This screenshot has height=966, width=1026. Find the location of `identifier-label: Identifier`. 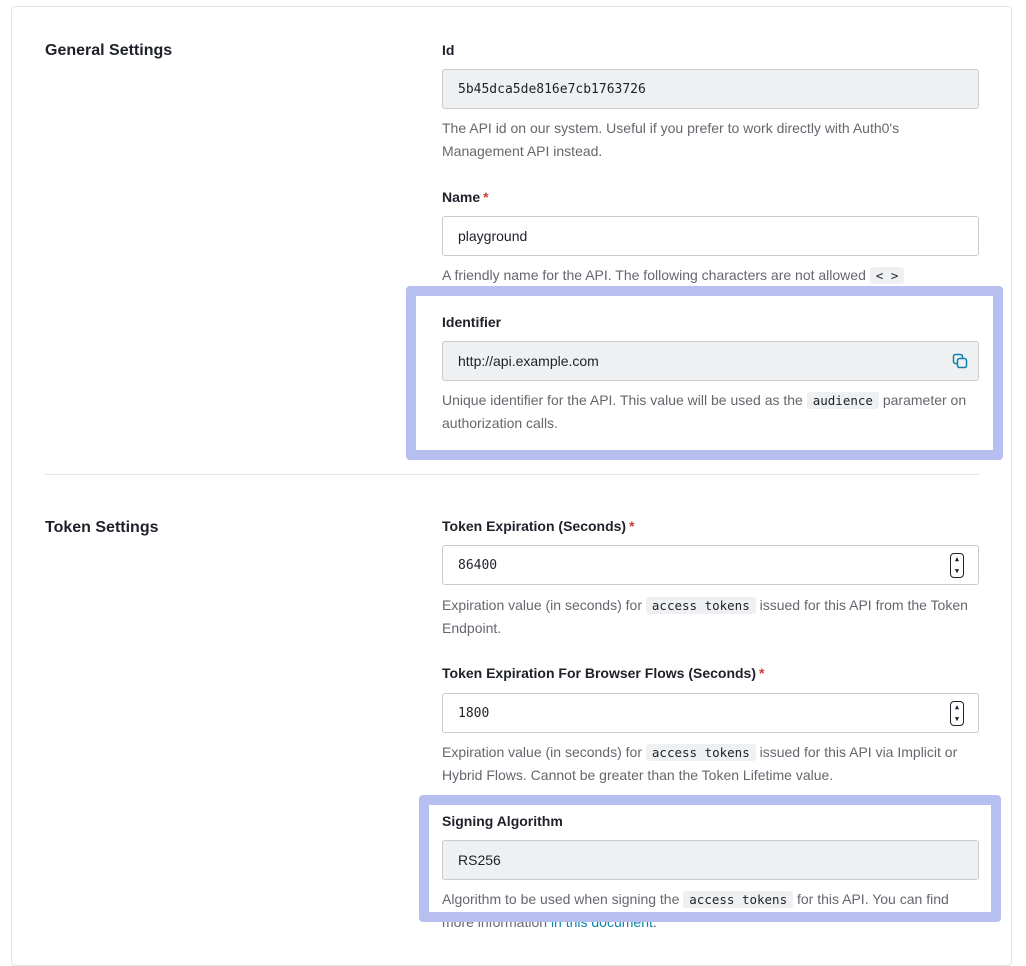

identifier-label: Identifier is located at coordinates (472, 322).